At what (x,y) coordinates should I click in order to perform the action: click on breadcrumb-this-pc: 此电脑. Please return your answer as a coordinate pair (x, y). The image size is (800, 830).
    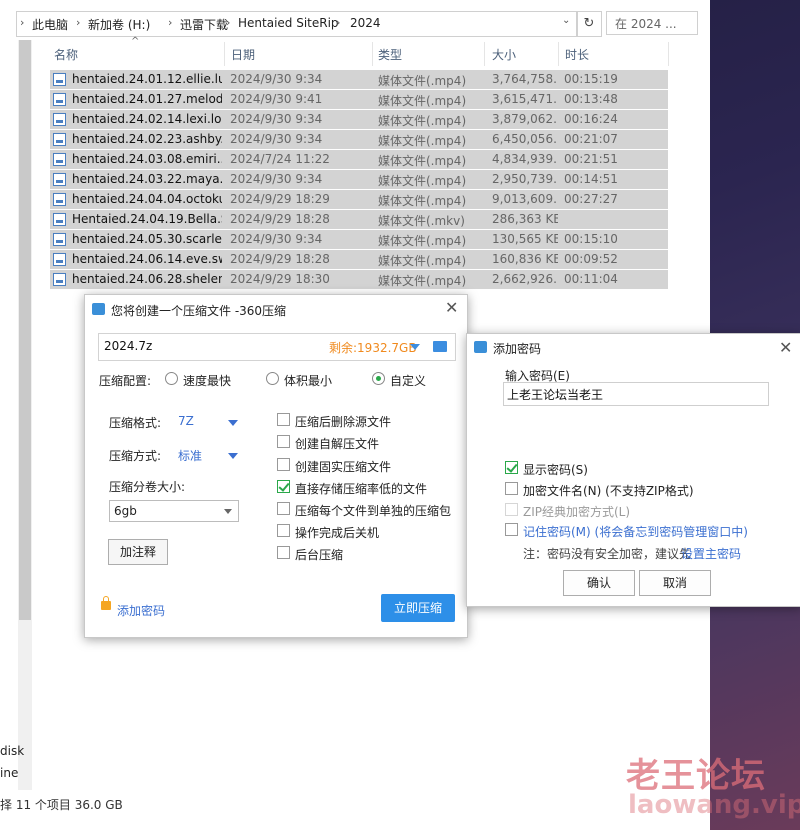
    Looking at the image, I should click on (50, 24).